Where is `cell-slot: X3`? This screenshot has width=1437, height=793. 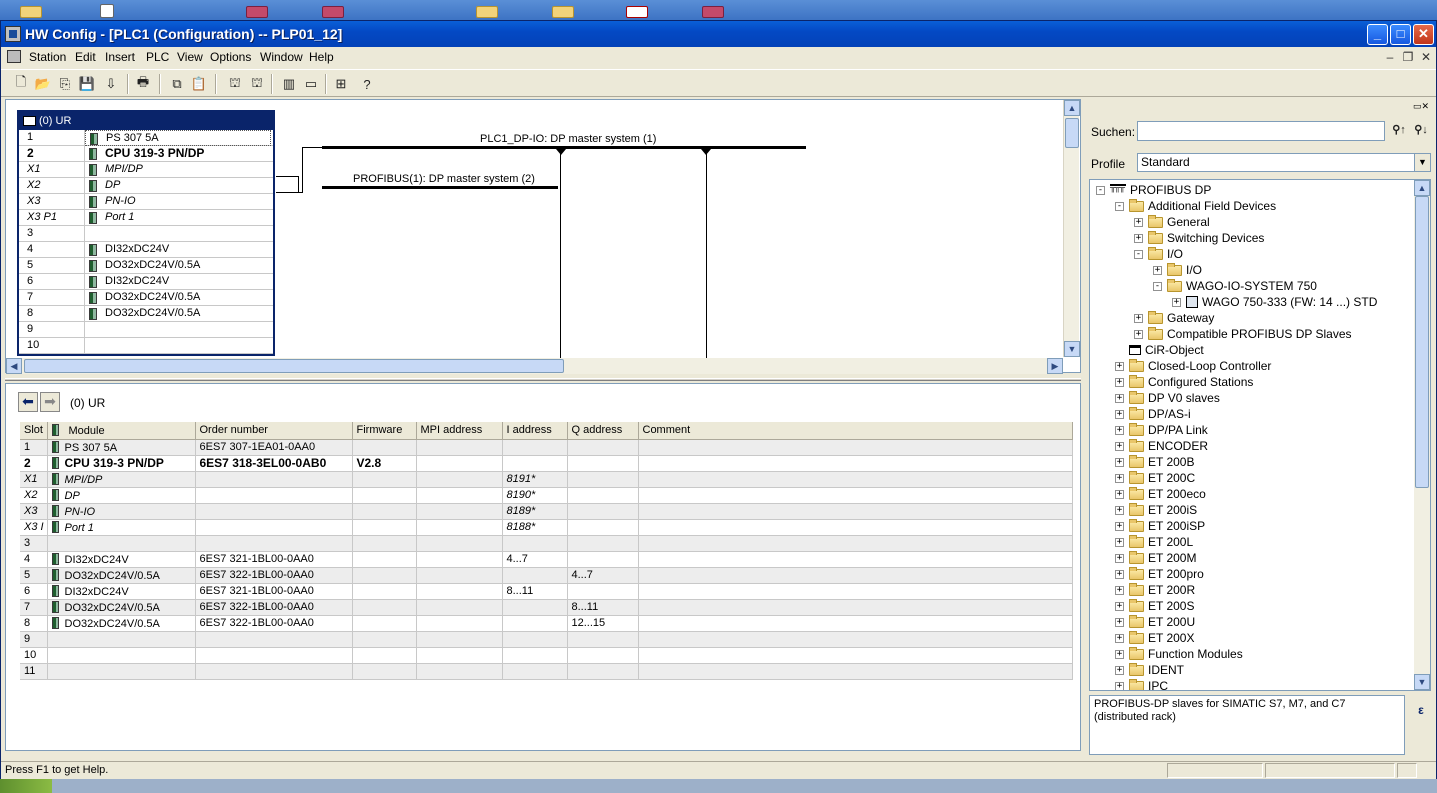 cell-slot: X3 is located at coordinates (34, 511).